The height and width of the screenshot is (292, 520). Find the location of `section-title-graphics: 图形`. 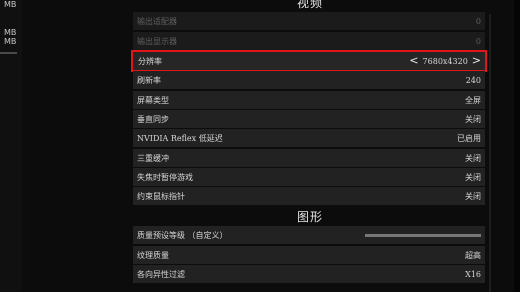

section-title-graphics: 图形 is located at coordinates (309, 217).